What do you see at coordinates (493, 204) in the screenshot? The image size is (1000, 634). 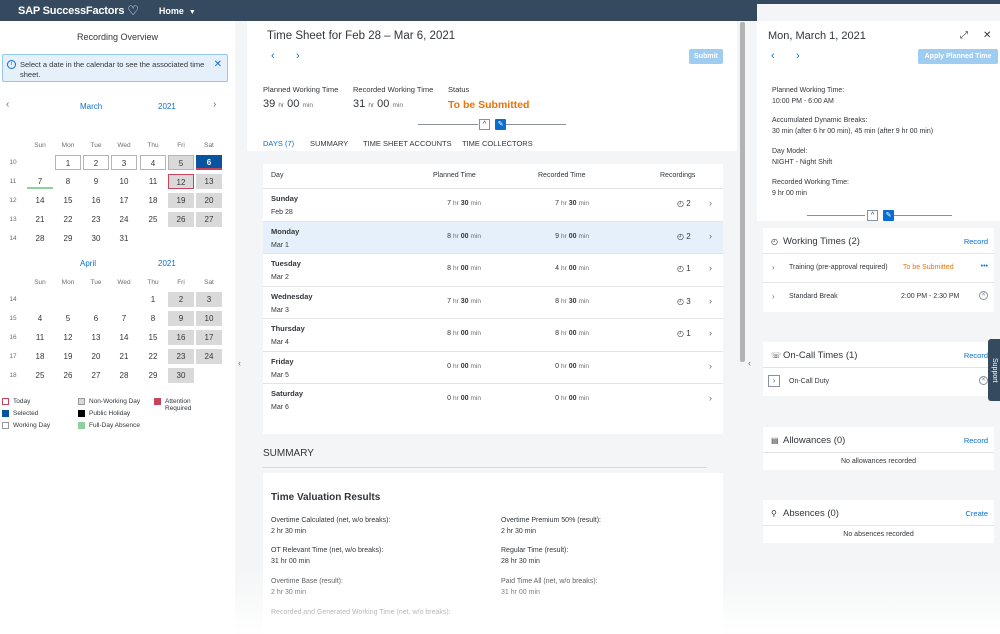 I see `table-row: Sunday Feb 28 7 hr 30 min 7 hr 30 min ◴ 2 ›` at bounding box center [493, 204].